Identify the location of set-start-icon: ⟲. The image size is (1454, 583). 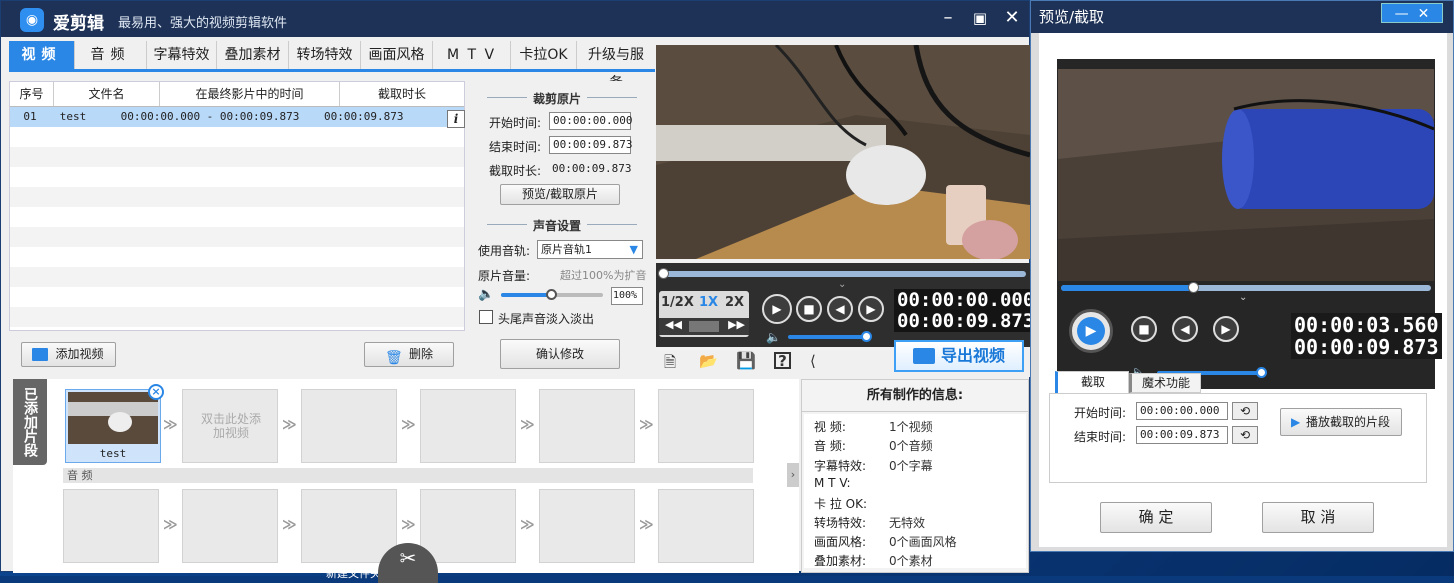
(1245, 411).